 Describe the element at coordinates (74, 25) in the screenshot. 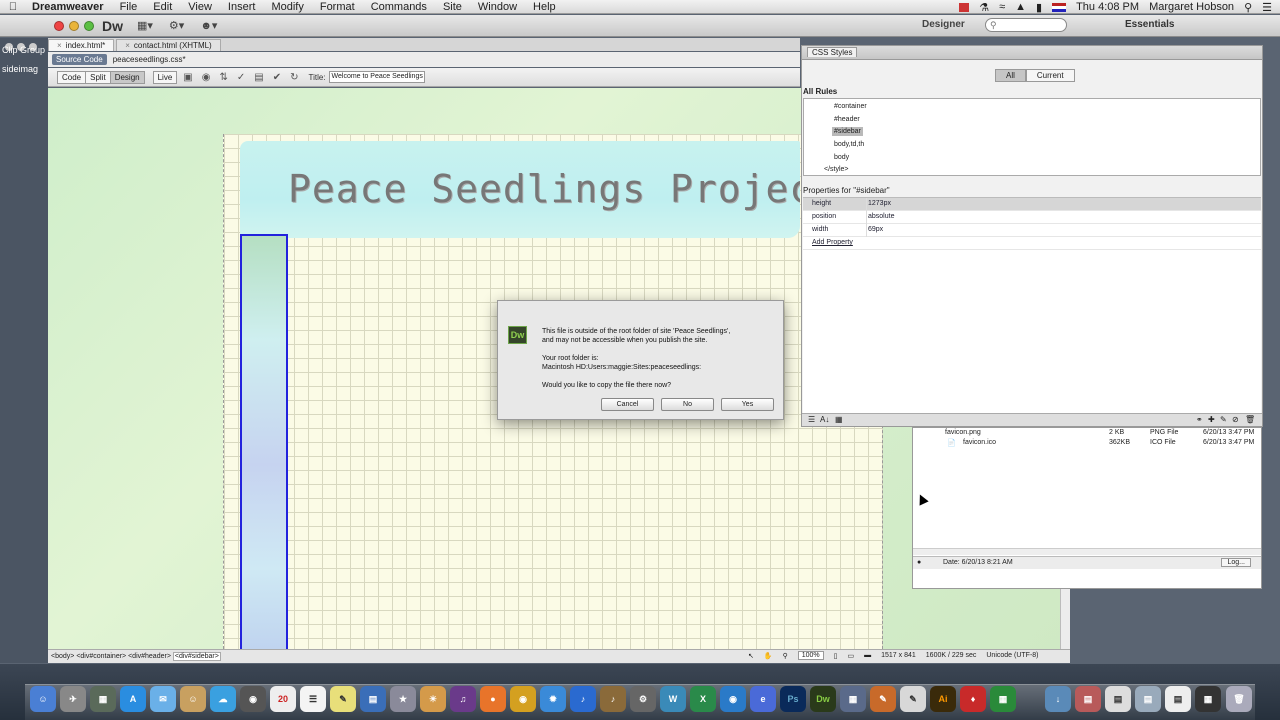

I see `minimize-window-button` at that location.